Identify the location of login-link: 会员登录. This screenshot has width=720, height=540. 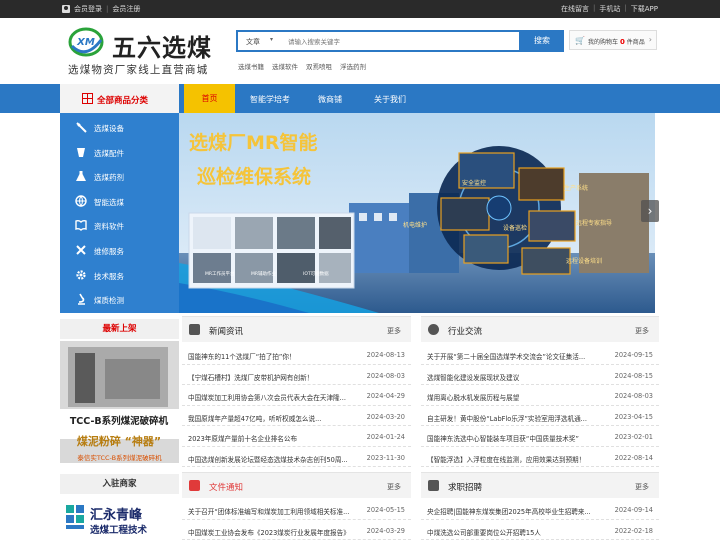
(88, 9).